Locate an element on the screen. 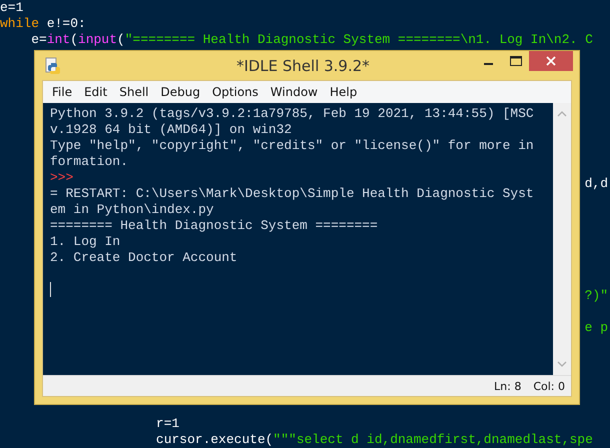 Image resolution: width=610 pixels, height=448 pixels. maximize-icon is located at coordinates (516, 61).